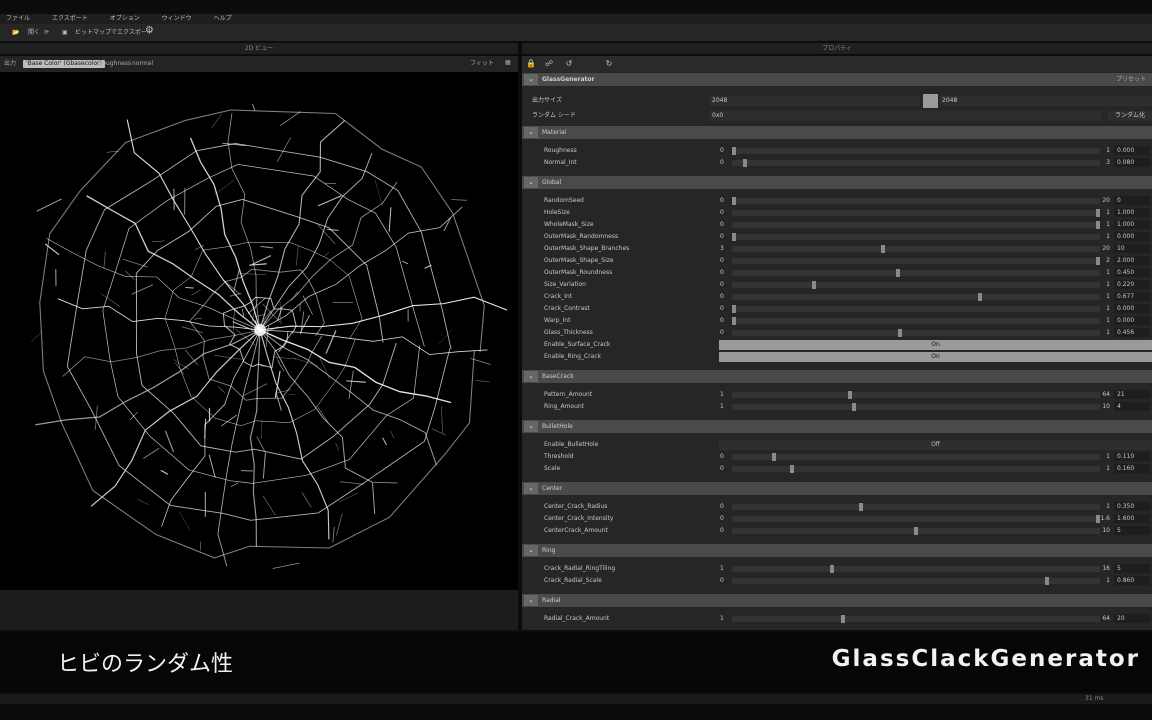  What do you see at coordinates (1132, 530) in the screenshot?
I see `param-value-input: 5` at bounding box center [1132, 530].